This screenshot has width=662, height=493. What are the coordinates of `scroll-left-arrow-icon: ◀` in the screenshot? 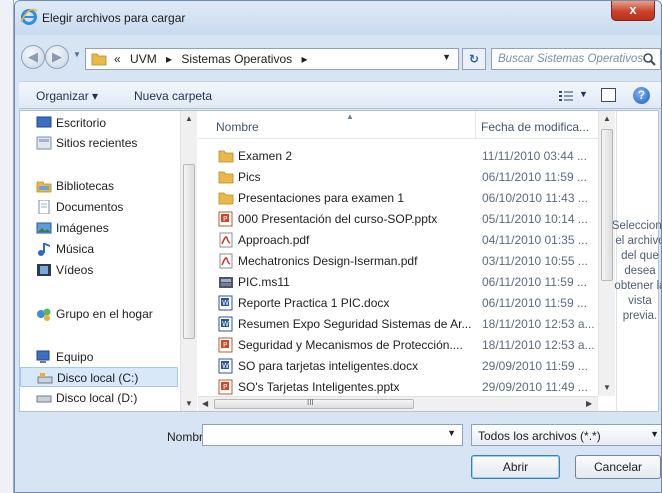 It's located at (205, 403).